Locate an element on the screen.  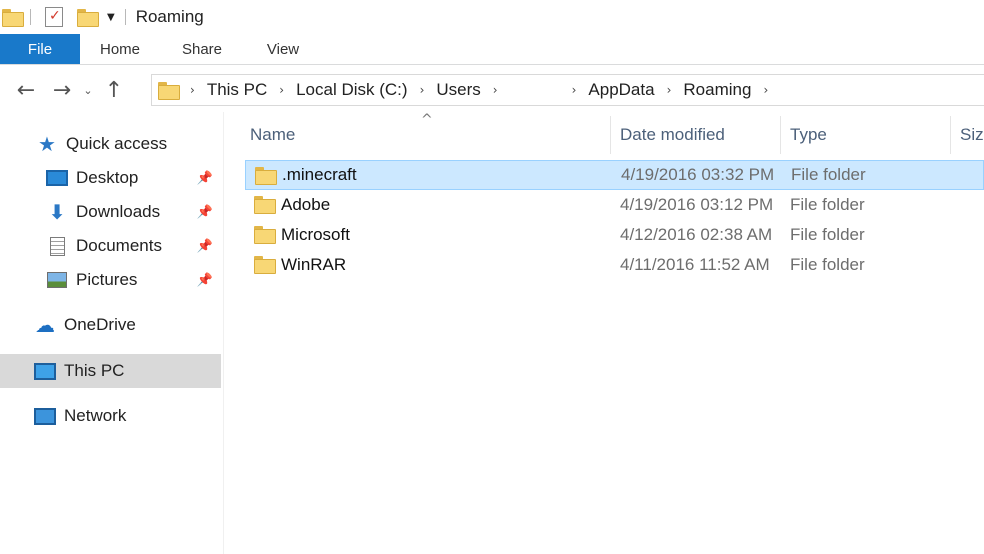
pictures-icon is located at coordinates (57, 280).